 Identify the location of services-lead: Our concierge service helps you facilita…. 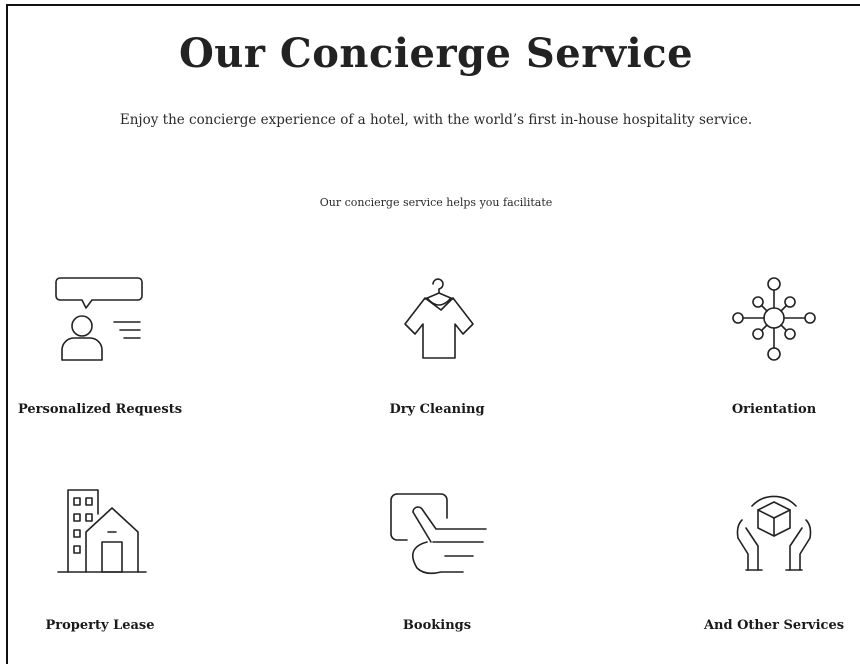
(436, 202).